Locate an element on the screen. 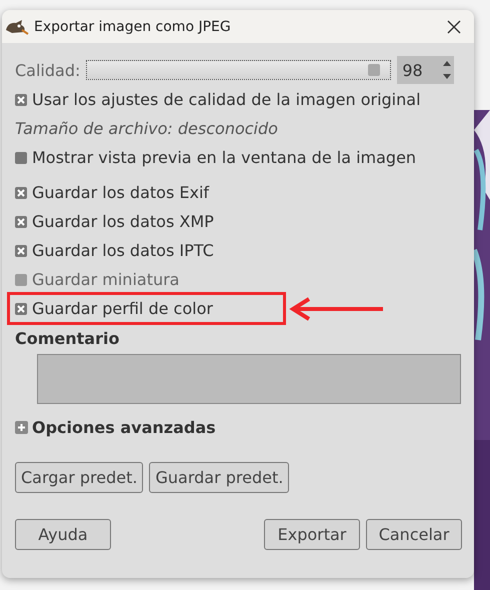 The width and height of the screenshot is (490, 590). comment-heading: Comentario is located at coordinates (67, 338).